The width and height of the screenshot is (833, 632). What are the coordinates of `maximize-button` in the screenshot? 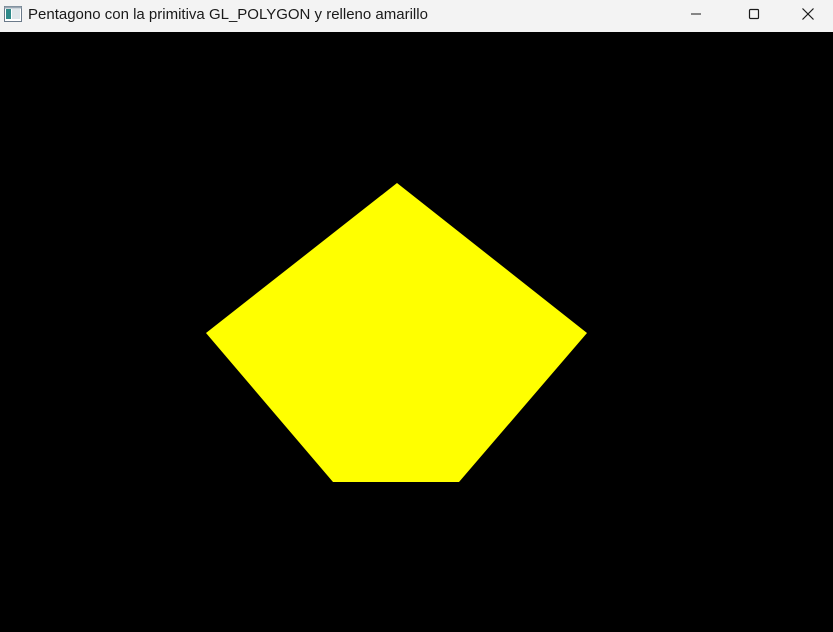 It's located at (754, 16).